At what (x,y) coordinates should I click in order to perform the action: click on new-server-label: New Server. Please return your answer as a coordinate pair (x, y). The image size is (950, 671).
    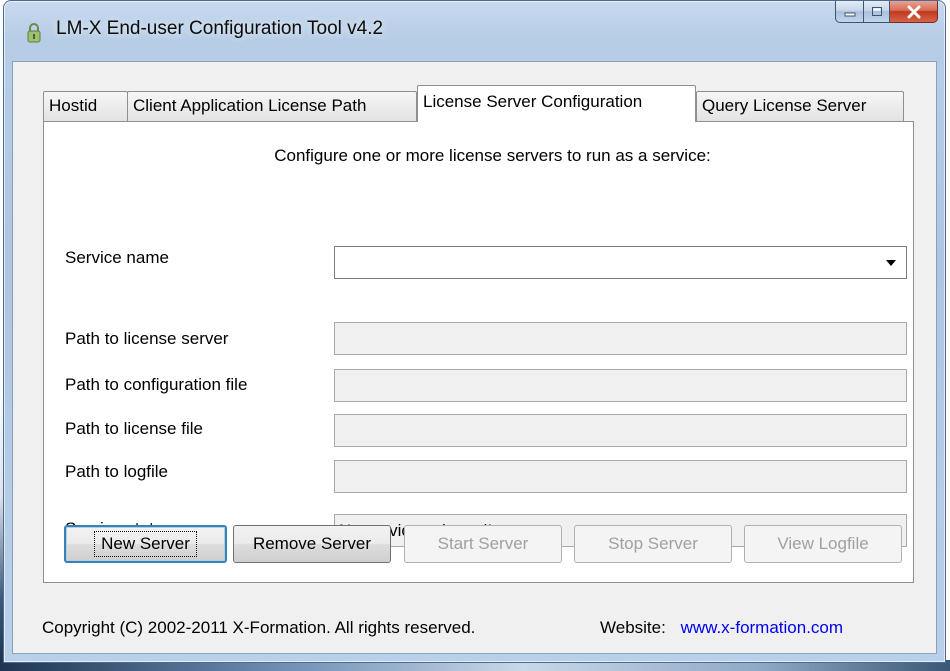
    Looking at the image, I should click on (145, 544).